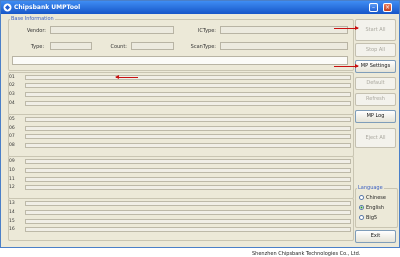 The image size is (400, 257). What do you see at coordinates (12, 94) in the screenshot?
I see `port-number: 03` at bounding box center [12, 94].